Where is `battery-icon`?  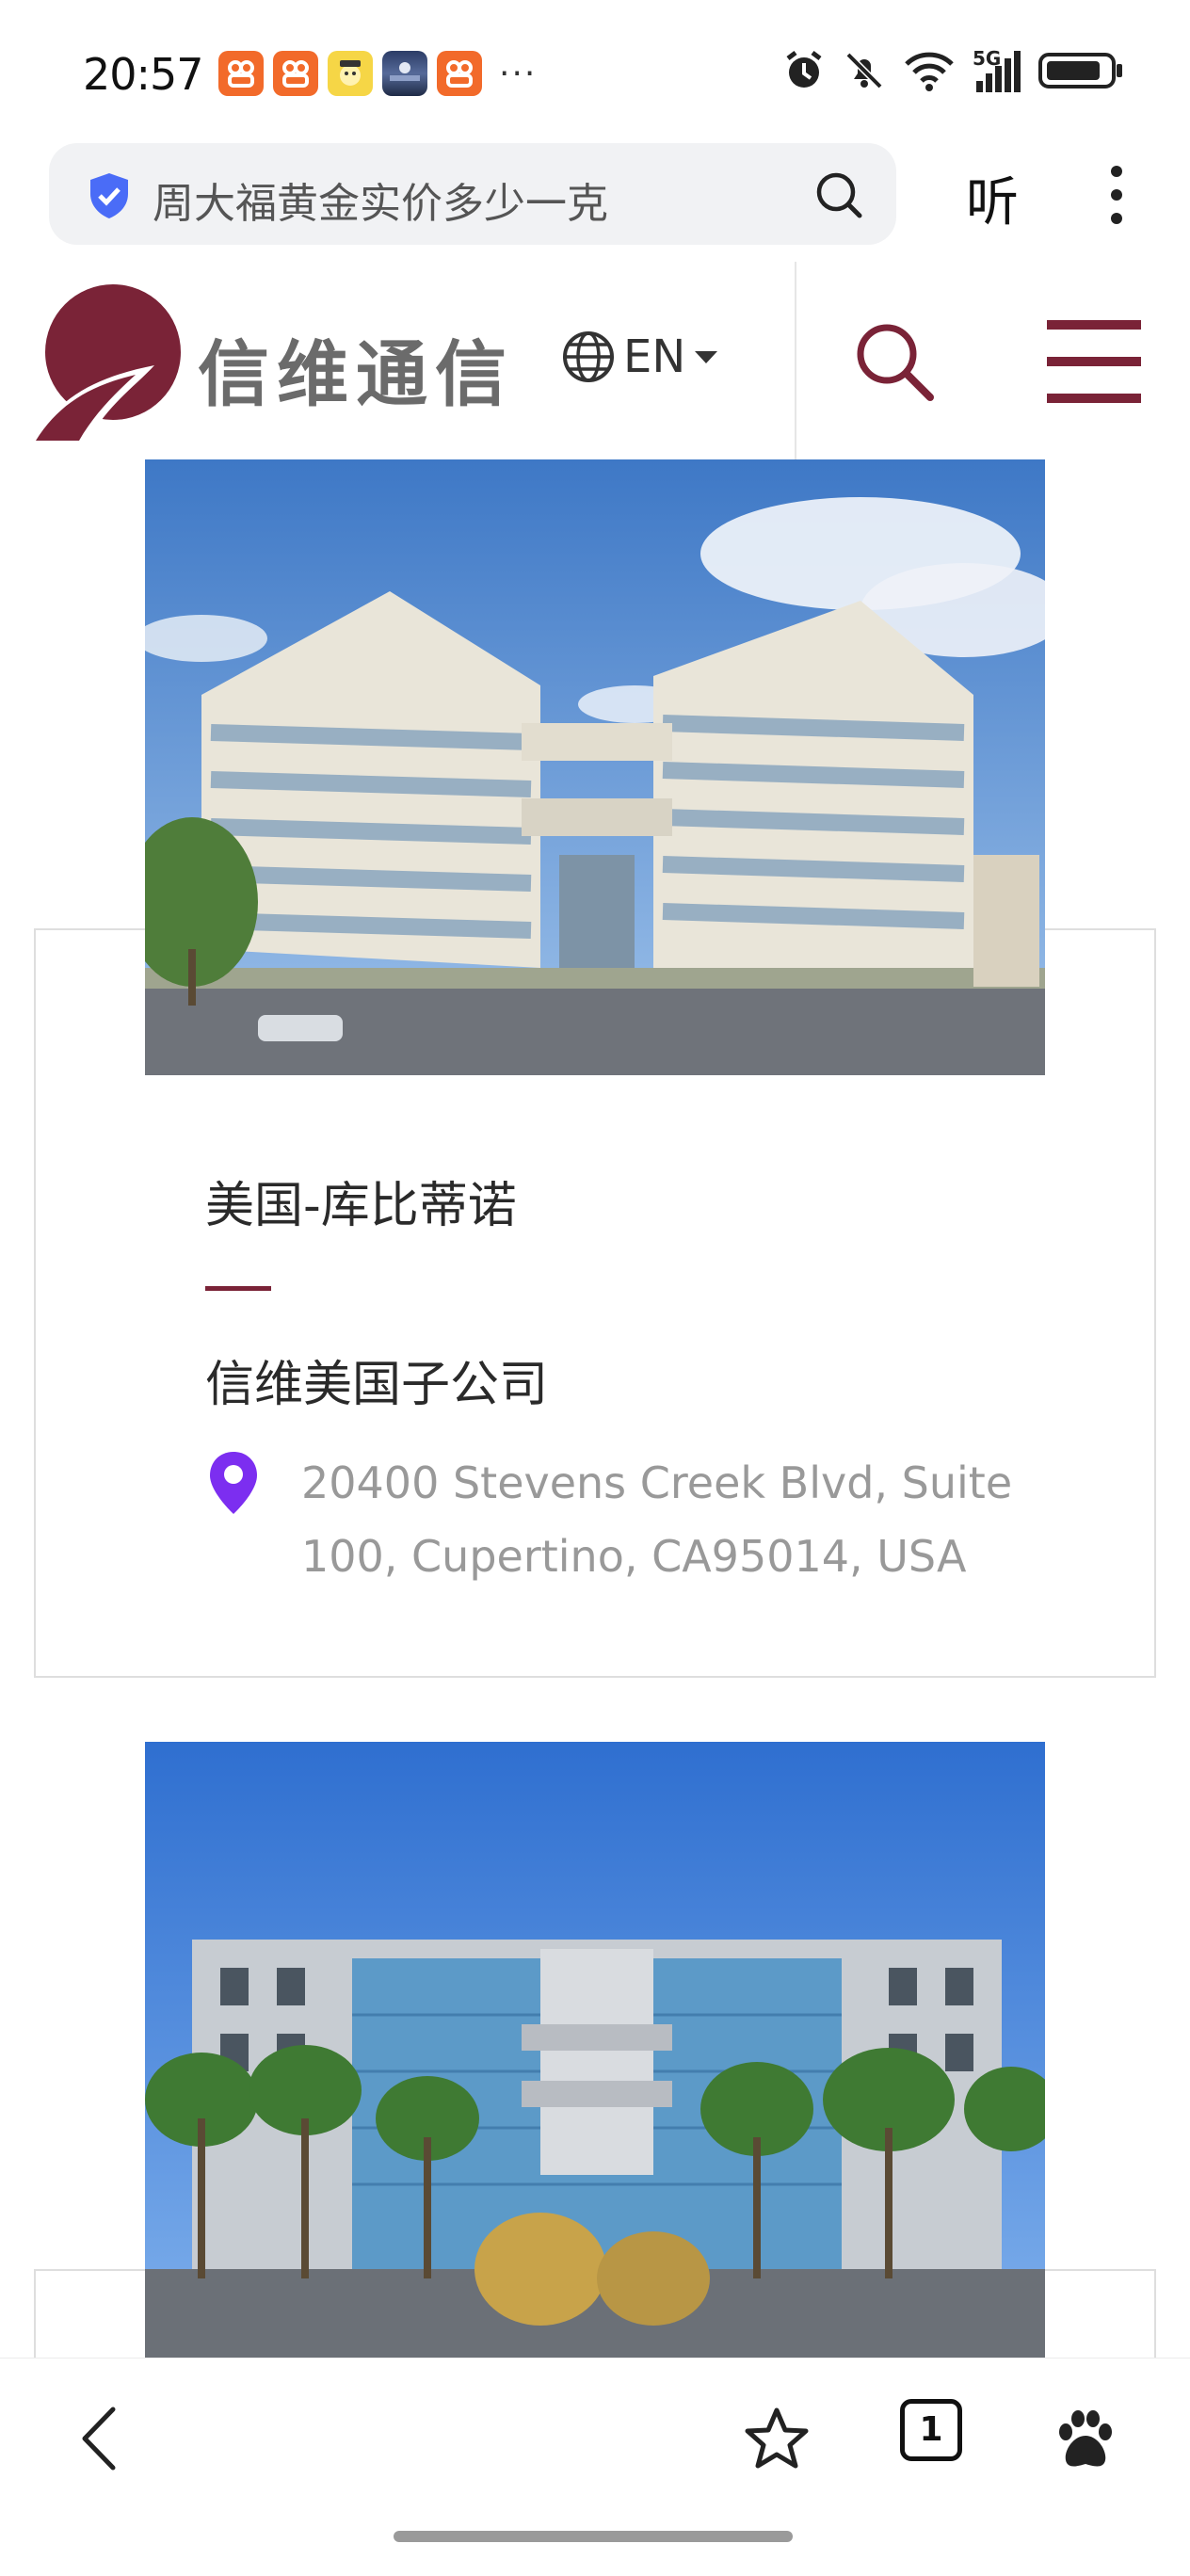 battery-icon is located at coordinates (1080, 71).